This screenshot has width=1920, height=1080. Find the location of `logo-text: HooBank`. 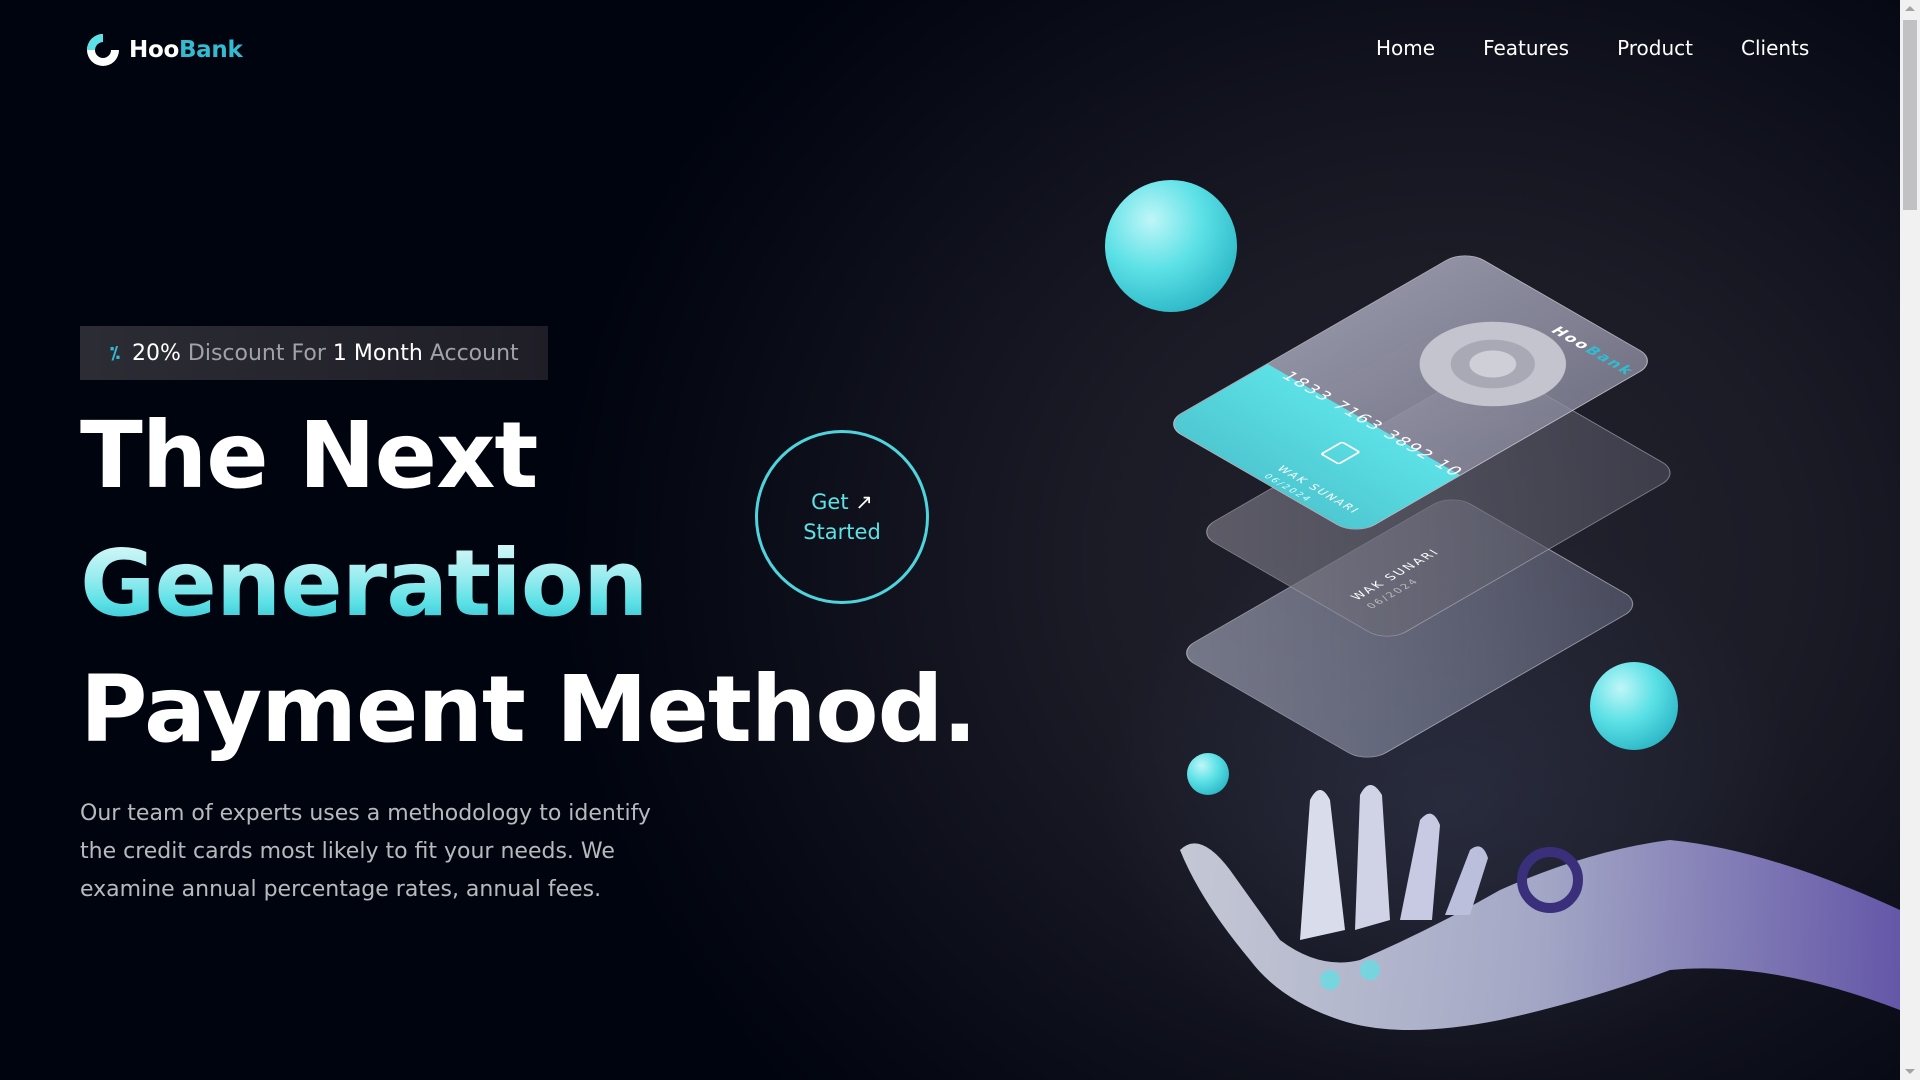

logo-text: HooBank is located at coordinates (186, 50).